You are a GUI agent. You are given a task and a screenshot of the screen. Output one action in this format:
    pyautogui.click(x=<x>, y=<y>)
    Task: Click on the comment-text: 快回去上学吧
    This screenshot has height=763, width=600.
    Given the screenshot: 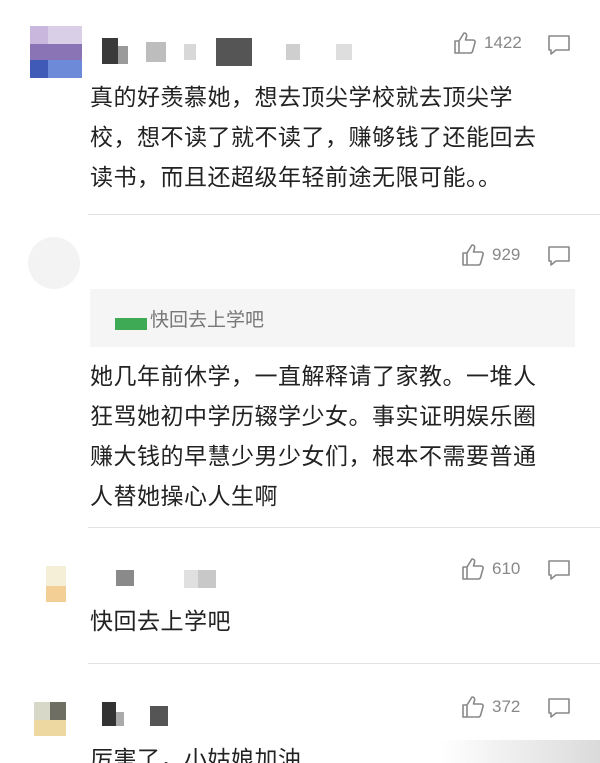 What is the action you would take?
    pyautogui.click(x=335, y=622)
    